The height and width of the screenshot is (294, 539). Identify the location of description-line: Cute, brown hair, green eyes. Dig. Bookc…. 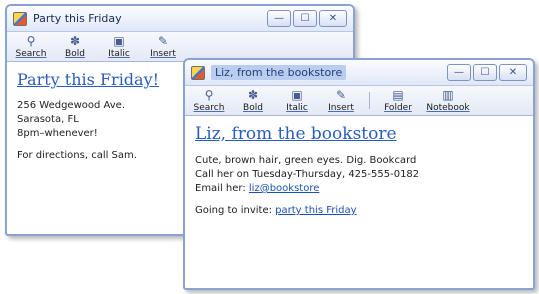
(306, 160).